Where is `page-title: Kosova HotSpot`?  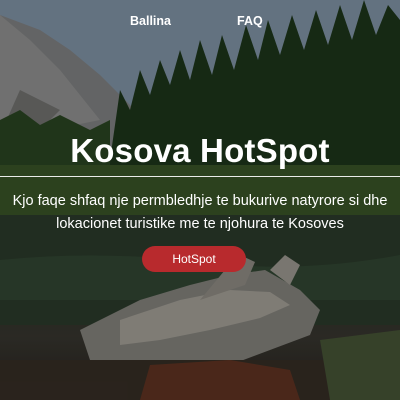
page-title: Kosova HotSpot is located at coordinates (200, 150).